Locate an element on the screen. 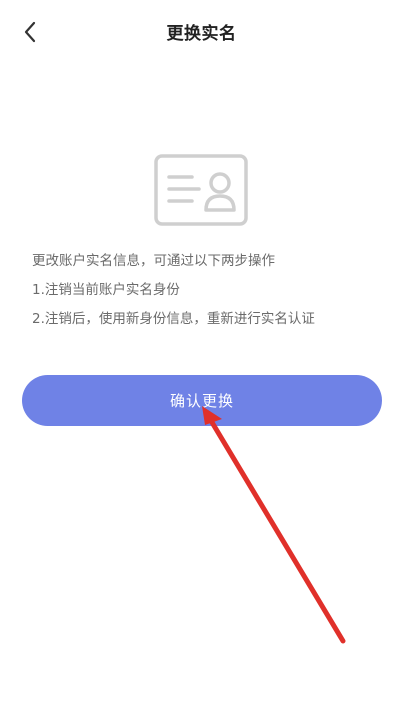  page-title: 更换实名 is located at coordinates (201, 34).